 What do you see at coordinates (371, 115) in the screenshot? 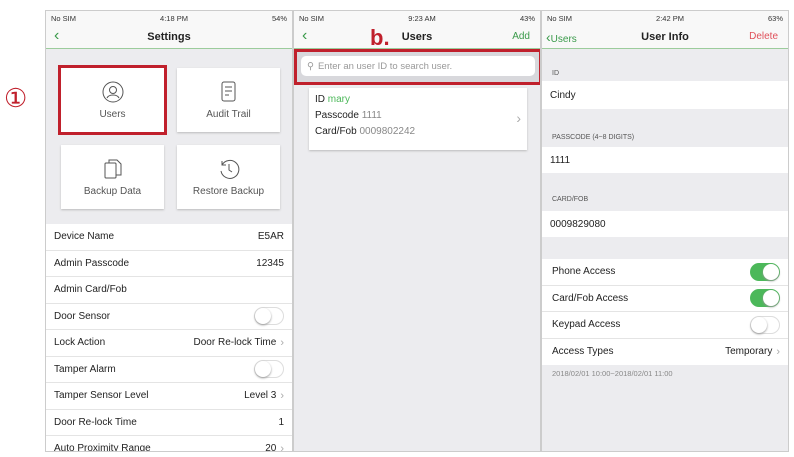
I see `user-passcode: 1111` at bounding box center [371, 115].